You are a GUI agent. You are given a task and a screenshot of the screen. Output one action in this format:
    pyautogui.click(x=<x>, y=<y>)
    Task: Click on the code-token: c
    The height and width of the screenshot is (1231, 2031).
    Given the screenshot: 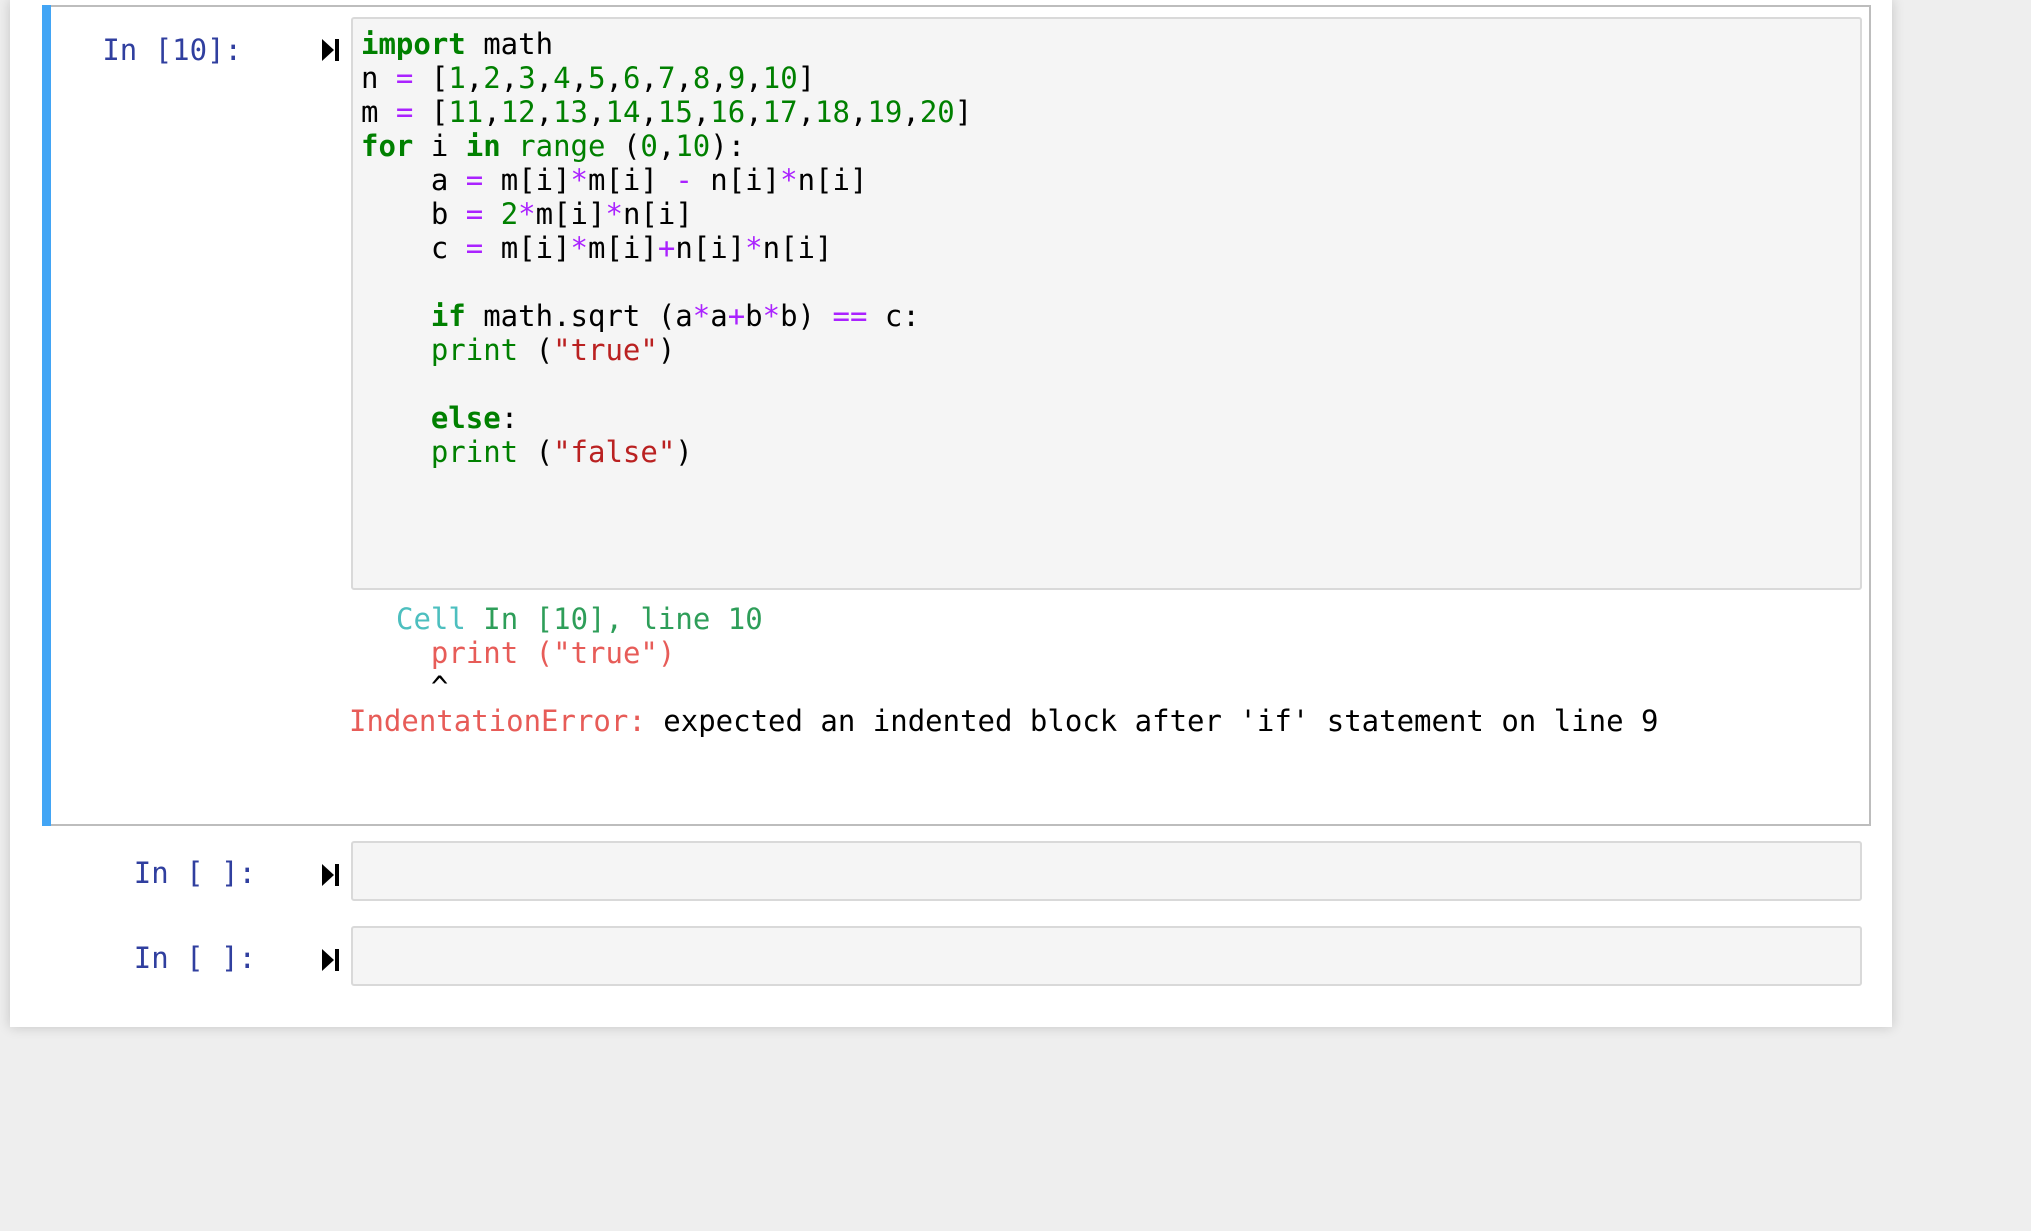 What is the action you would take?
    pyautogui.click(x=413, y=248)
    